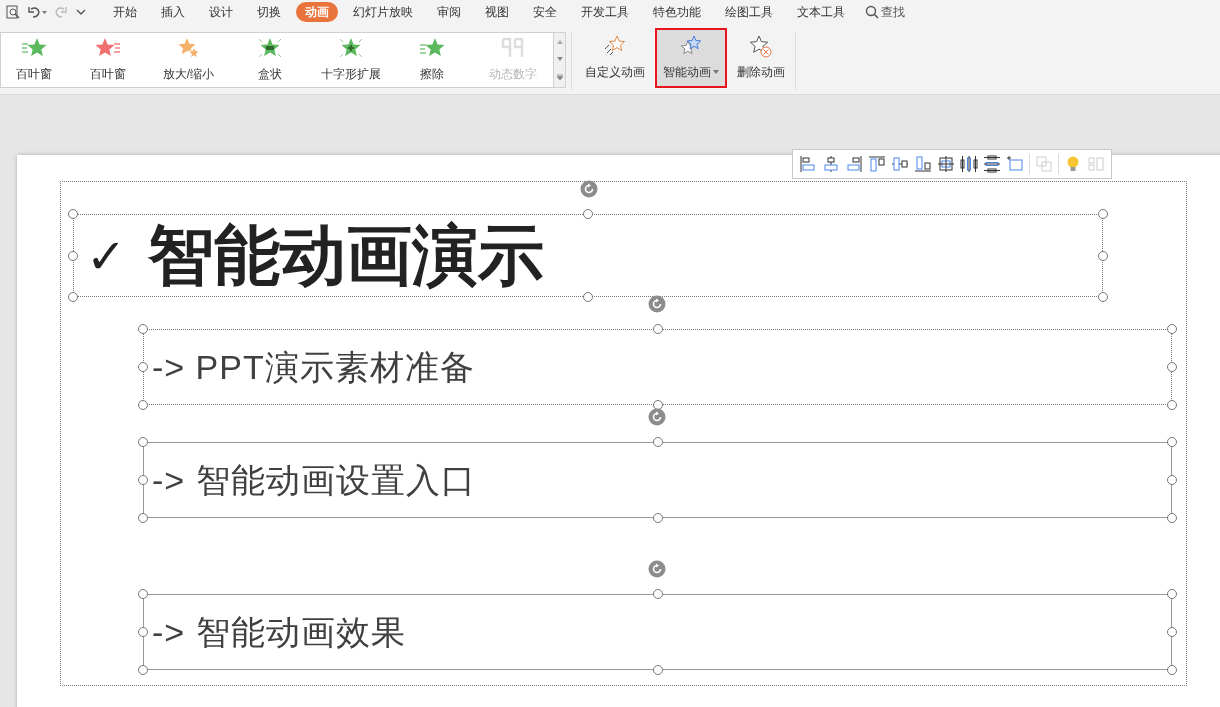 The image size is (1220, 707). I want to click on search-button: 查找, so click(885, 12).